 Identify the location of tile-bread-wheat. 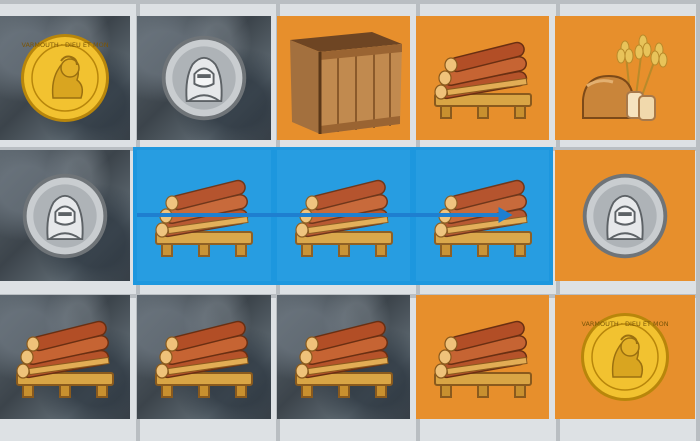
(625, 78).